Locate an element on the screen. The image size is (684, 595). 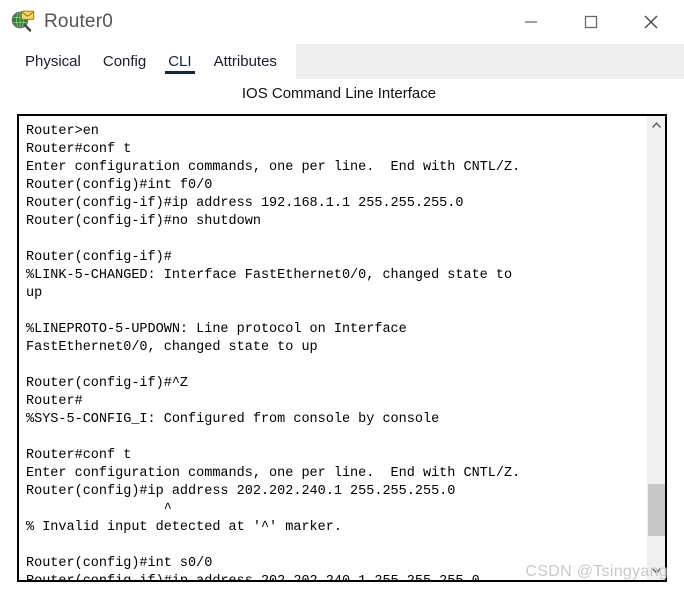
tab-config: Config is located at coordinates (124, 61).